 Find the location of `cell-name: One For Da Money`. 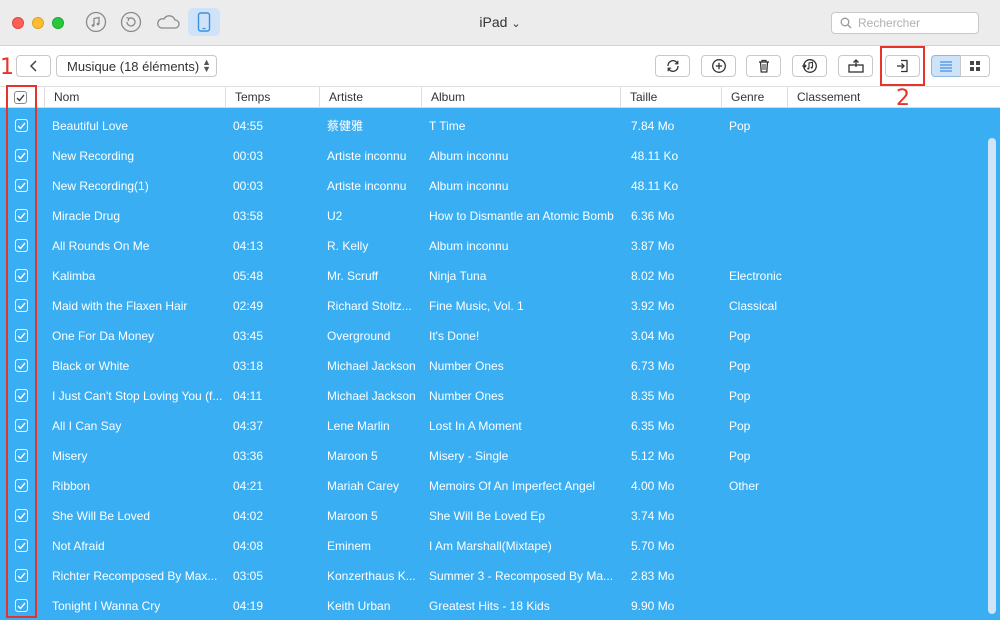

cell-name: One For Da Money is located at coordinates (103, 336).